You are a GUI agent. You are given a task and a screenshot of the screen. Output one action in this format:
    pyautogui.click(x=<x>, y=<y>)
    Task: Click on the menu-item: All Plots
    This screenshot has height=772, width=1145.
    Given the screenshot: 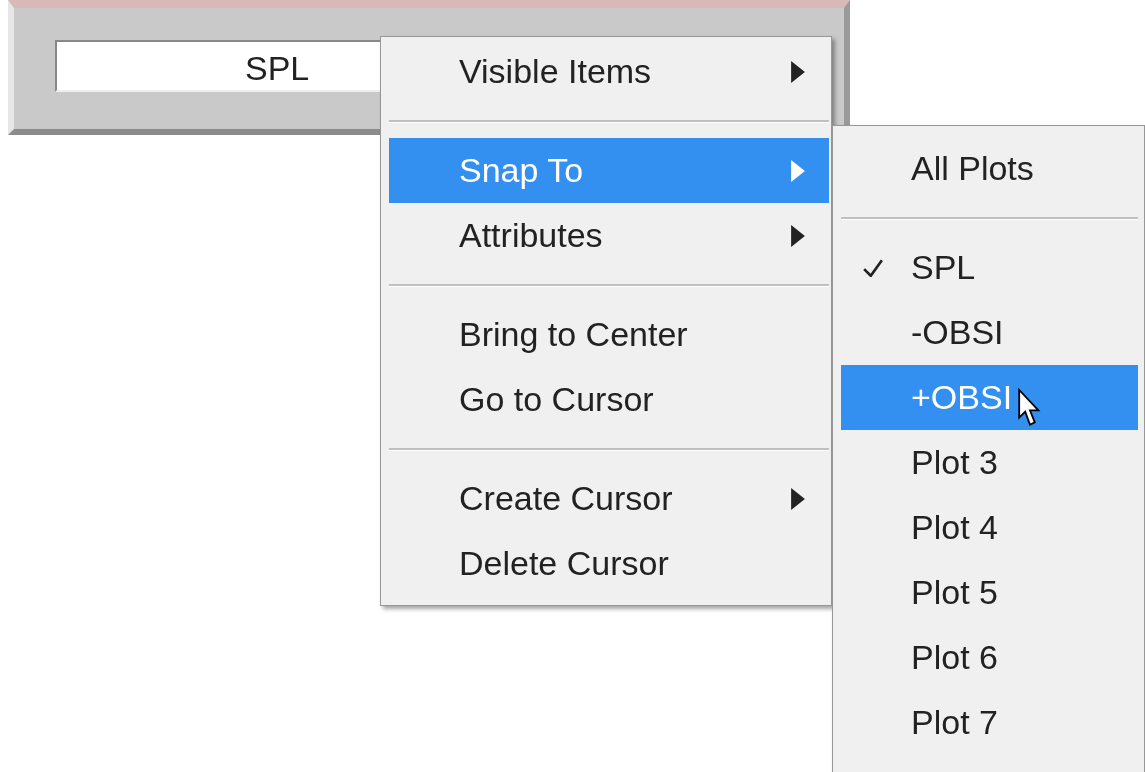 What is the action you would take?
    pyautogui.click(x=989, y=168)
    